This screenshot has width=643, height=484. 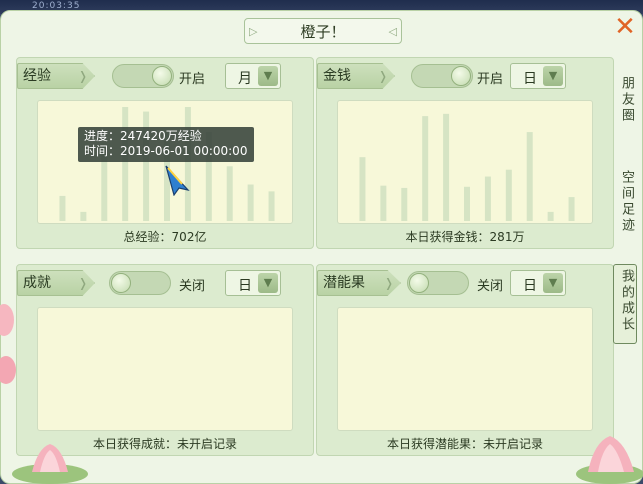 What do you see at coordinates (467, 167) in the screenshot?
I see `money-bar-chart` at bounding box center [467, 167].